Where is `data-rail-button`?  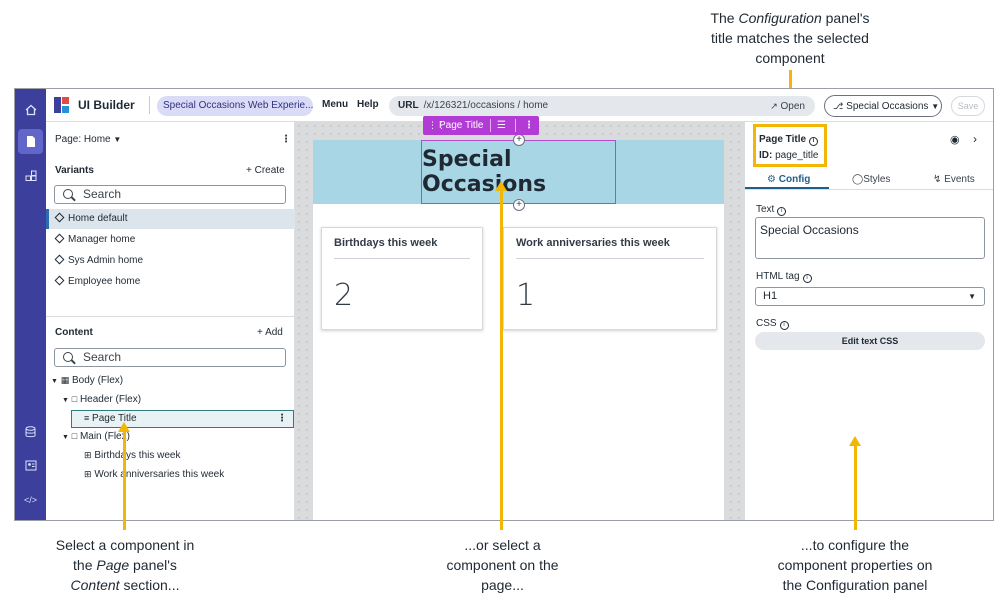
data-rail-button is located at coordinates (30, 431).